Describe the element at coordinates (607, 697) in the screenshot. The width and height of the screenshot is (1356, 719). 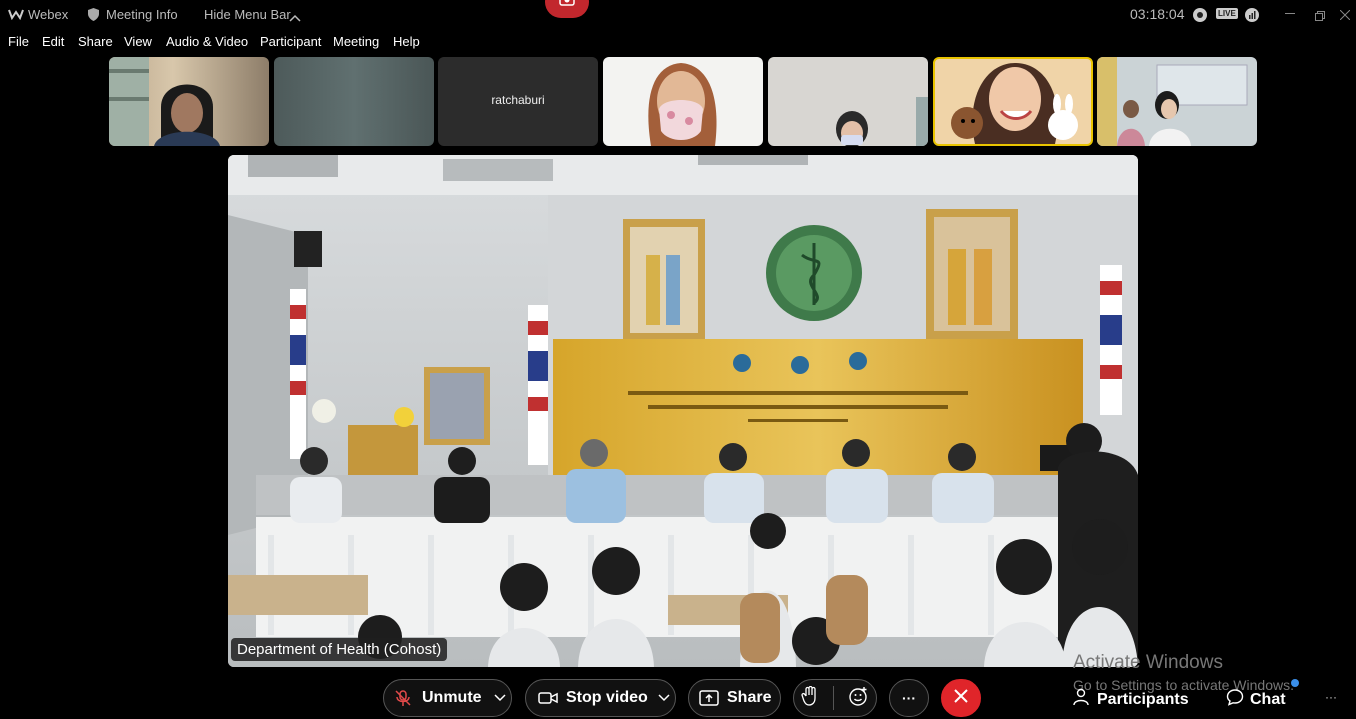
I see `stop-video-label: Stop video` at that location.